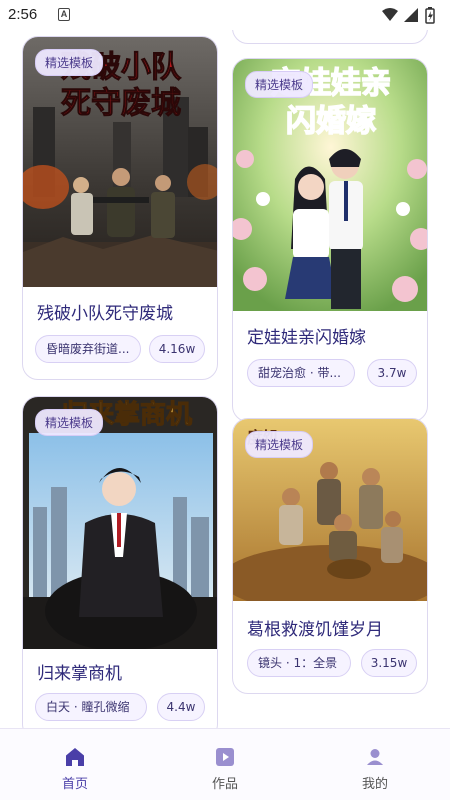  What do you see at coordinates (79, 674) in the screenshot?
I see `card-title: 归来掌商机` at bounding box center [79, 674].